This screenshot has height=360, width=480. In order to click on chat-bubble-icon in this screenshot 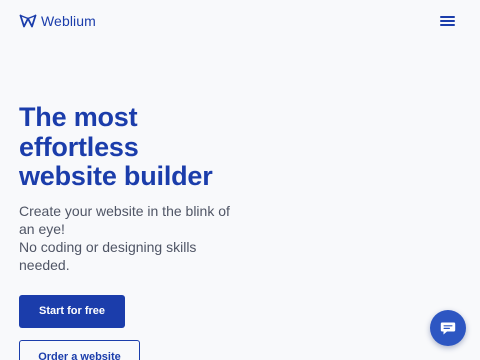, I will do `click(448, 328)`.